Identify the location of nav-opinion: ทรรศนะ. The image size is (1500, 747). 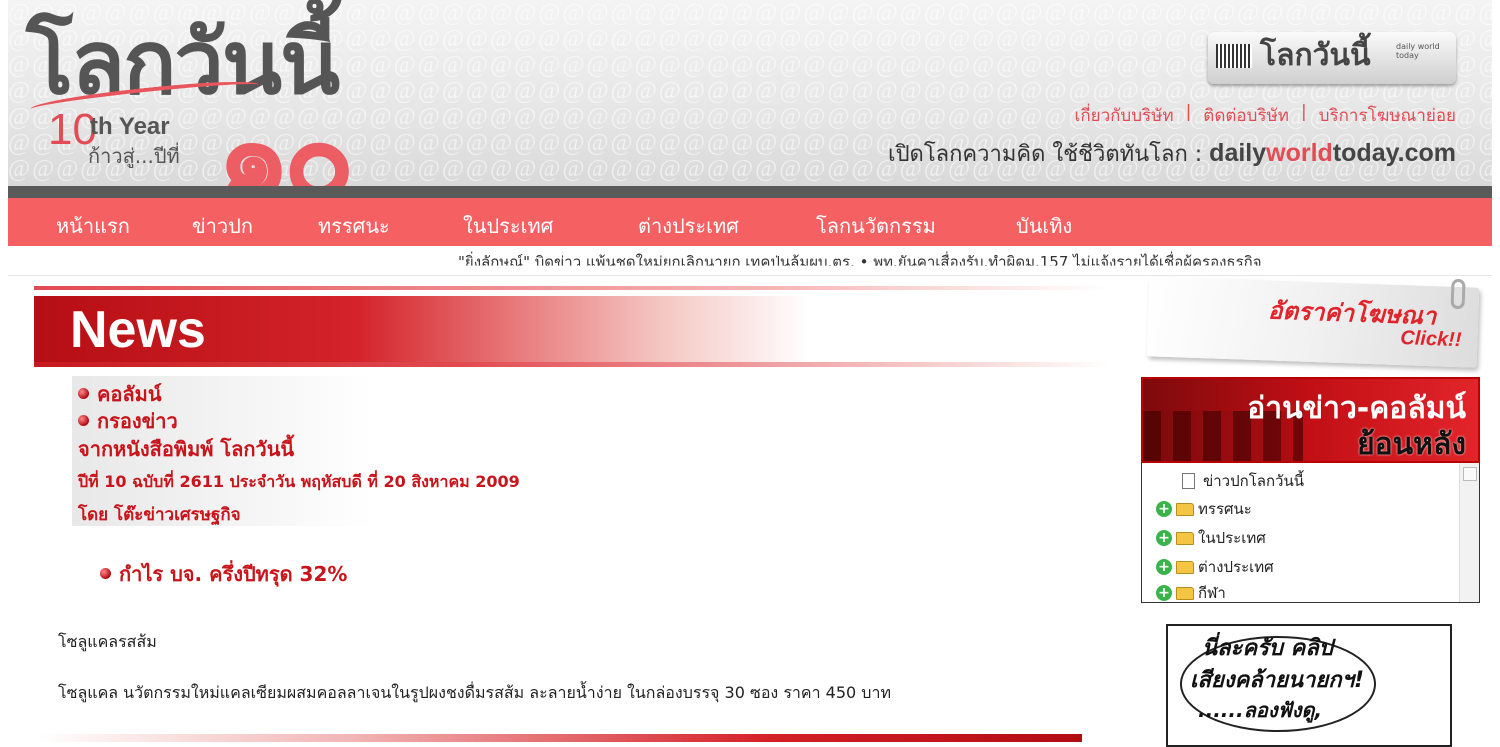
(354, 226).